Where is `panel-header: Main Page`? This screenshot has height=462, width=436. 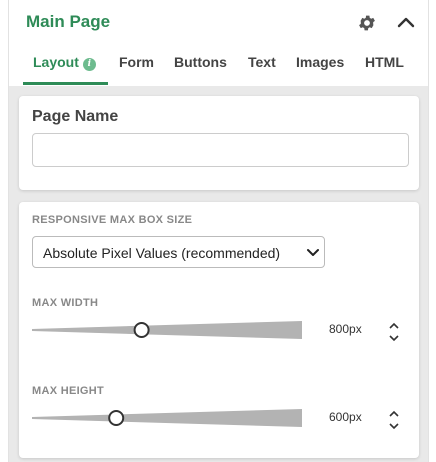 panel-header: Main Page is located at coordinates (218, 22).